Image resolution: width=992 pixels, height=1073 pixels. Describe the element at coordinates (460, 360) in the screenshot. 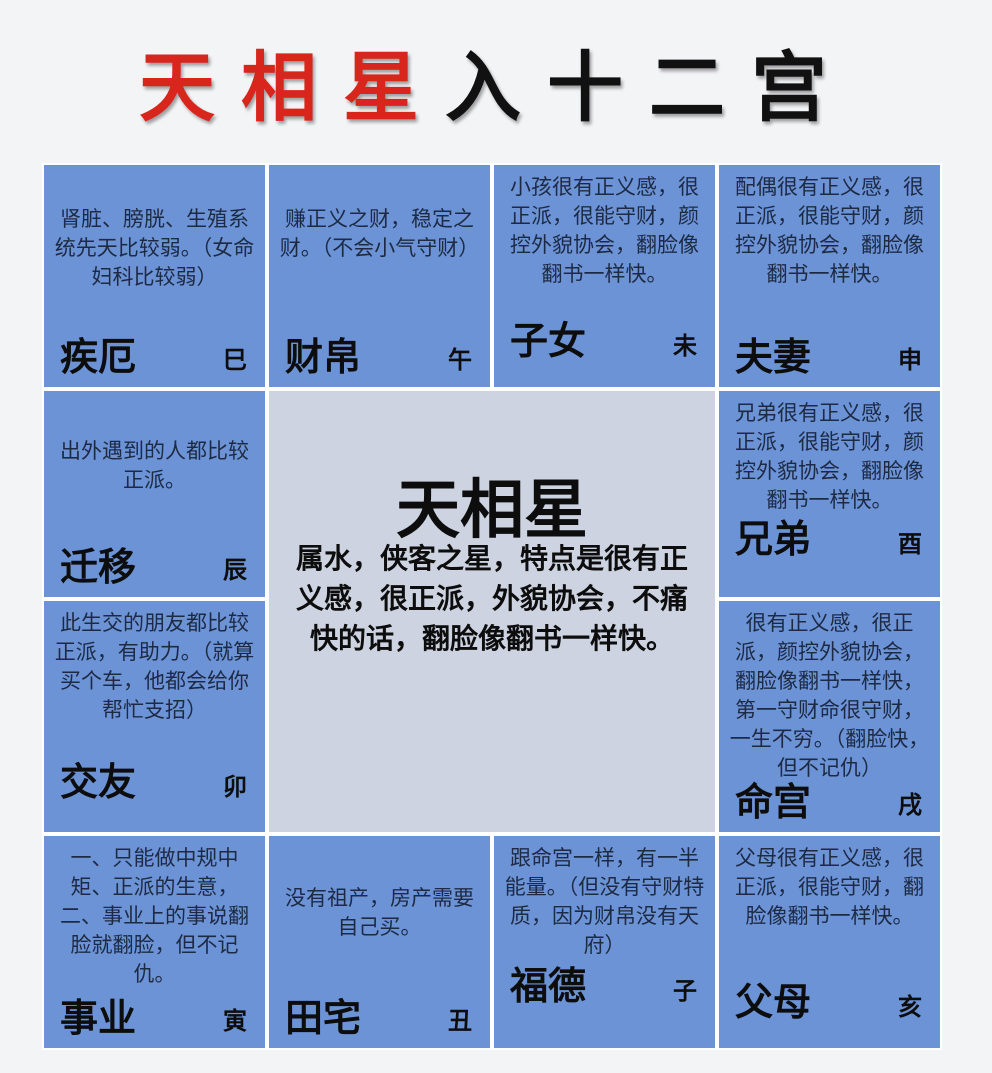

I see `palace-cai-branch: 午` at that location.